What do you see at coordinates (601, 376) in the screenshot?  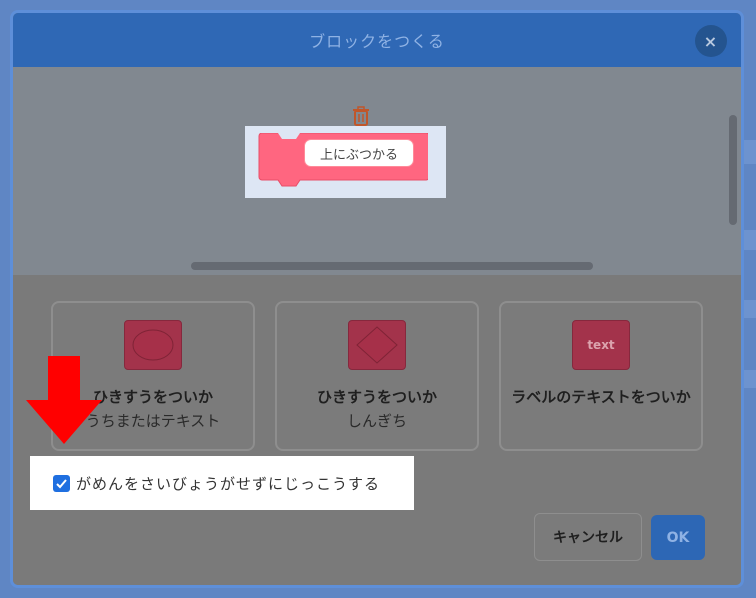 I see `add-label-text-button: text ラベルのテキストをついか` at bounding box center [601, 376].